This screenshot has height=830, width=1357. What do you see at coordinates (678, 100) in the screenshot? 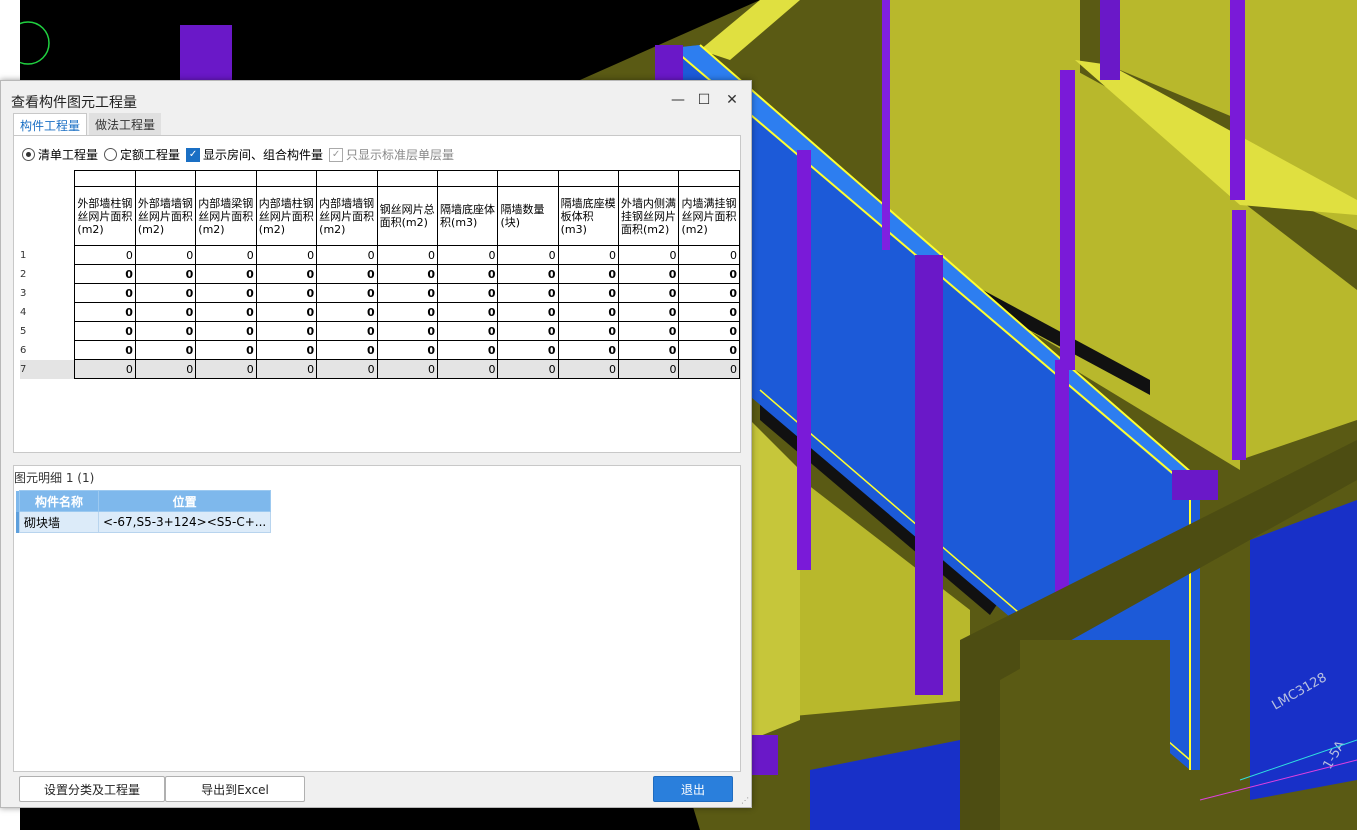
I see `minimize-icon: —` at bounding box center [678, 100].